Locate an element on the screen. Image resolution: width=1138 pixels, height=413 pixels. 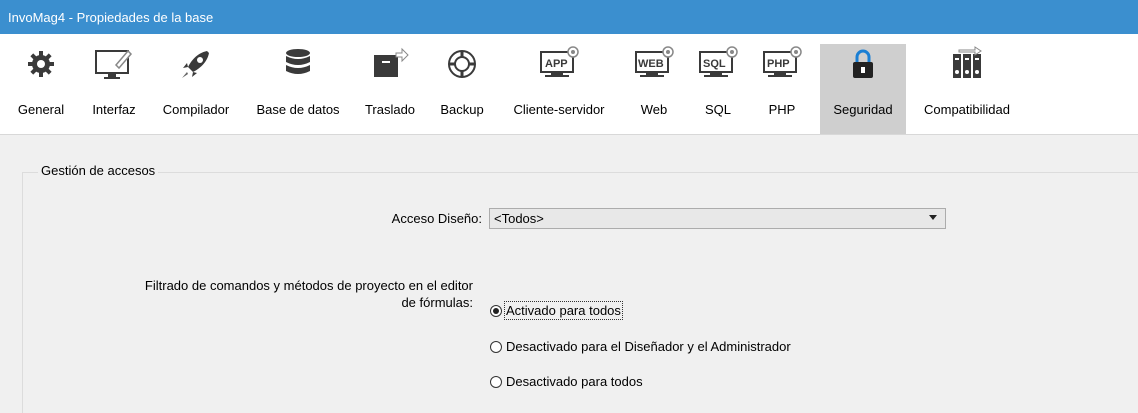
tab-seguridad: Seguridad is located at coordinates (863, 89).